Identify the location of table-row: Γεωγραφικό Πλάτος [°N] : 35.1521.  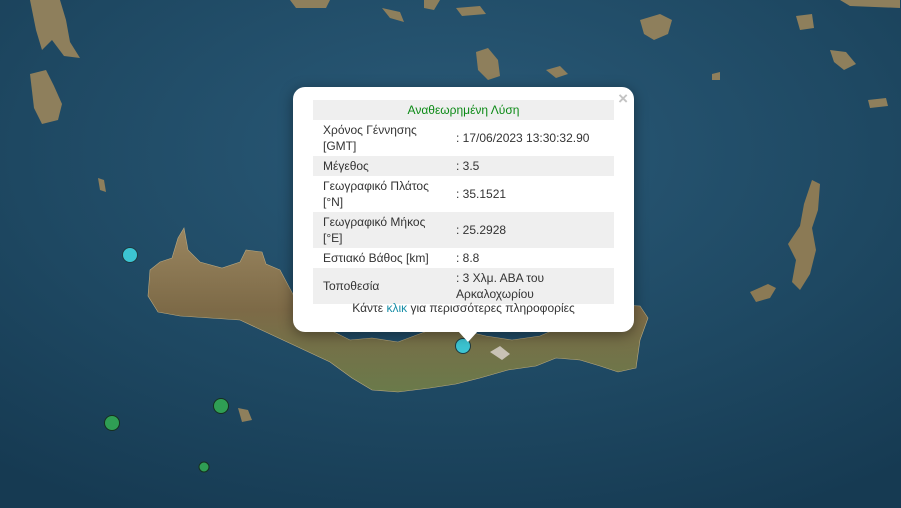
(463, 194).